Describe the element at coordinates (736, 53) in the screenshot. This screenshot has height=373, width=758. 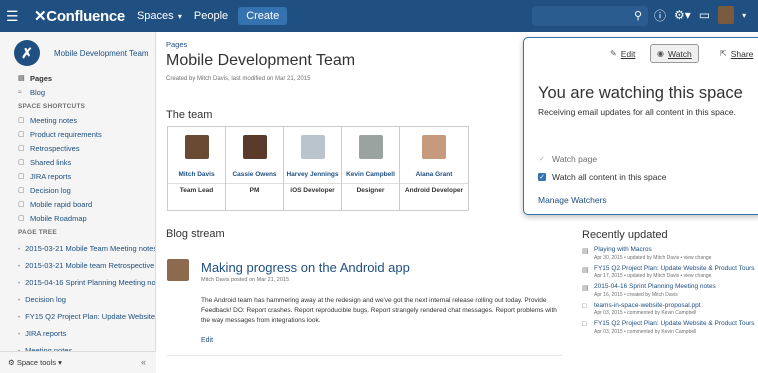
I see `share-button: ⇱ Share` at that location.